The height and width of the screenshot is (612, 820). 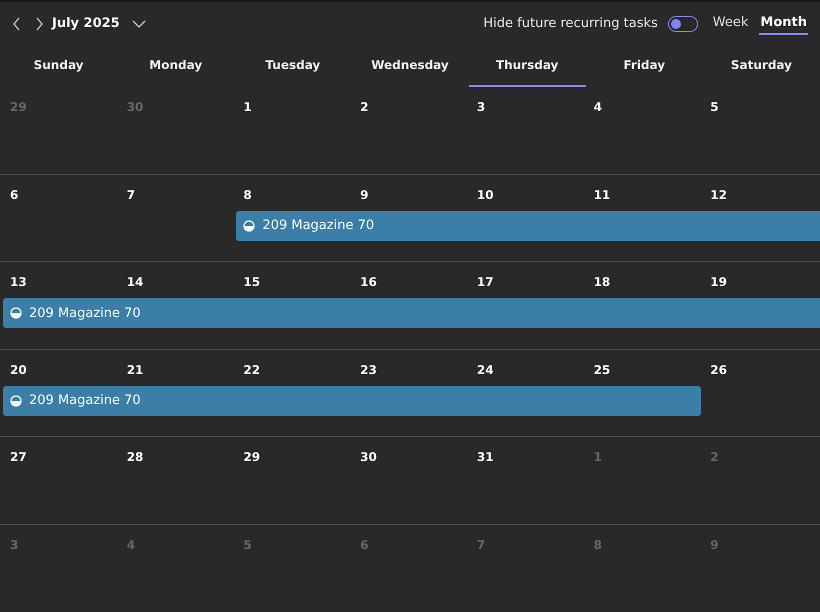 What do you see at coordinates (251, 369) in the screenshot?
I see `date-number: 22` at bounding box center [251, 369].